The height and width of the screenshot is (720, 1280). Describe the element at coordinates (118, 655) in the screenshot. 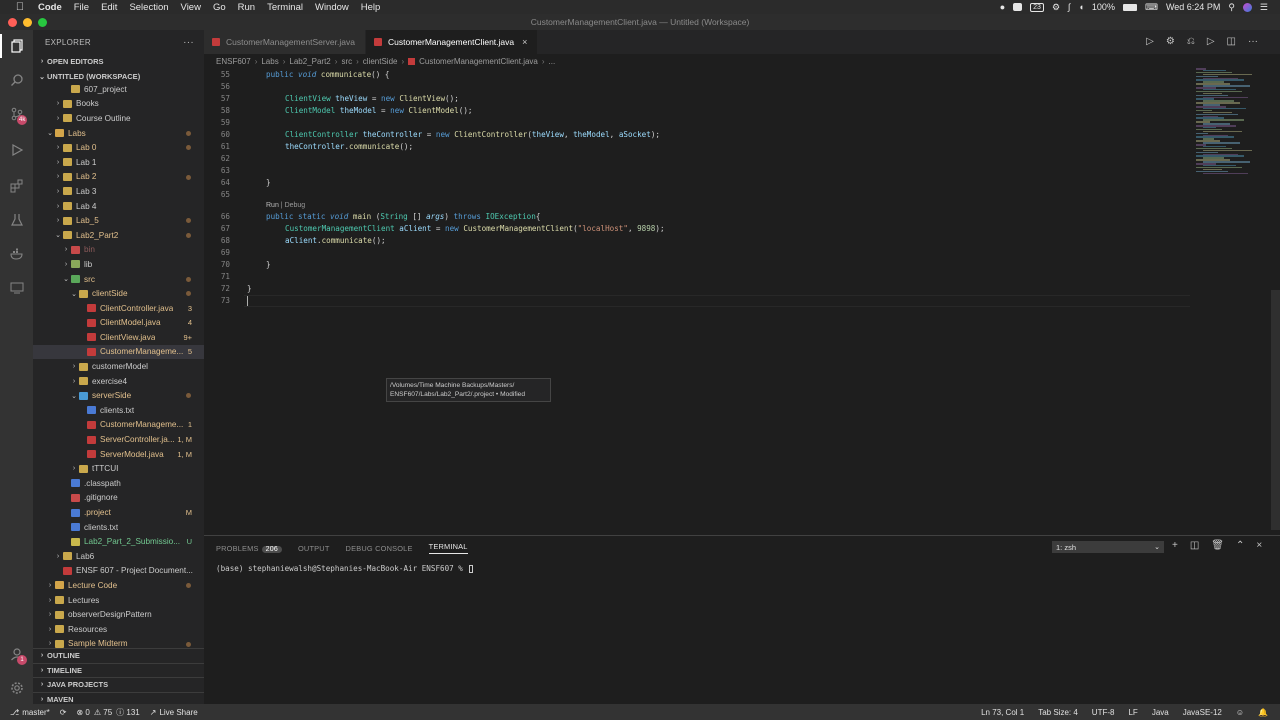

I see `outline-section: › OUTLINE` at that location.